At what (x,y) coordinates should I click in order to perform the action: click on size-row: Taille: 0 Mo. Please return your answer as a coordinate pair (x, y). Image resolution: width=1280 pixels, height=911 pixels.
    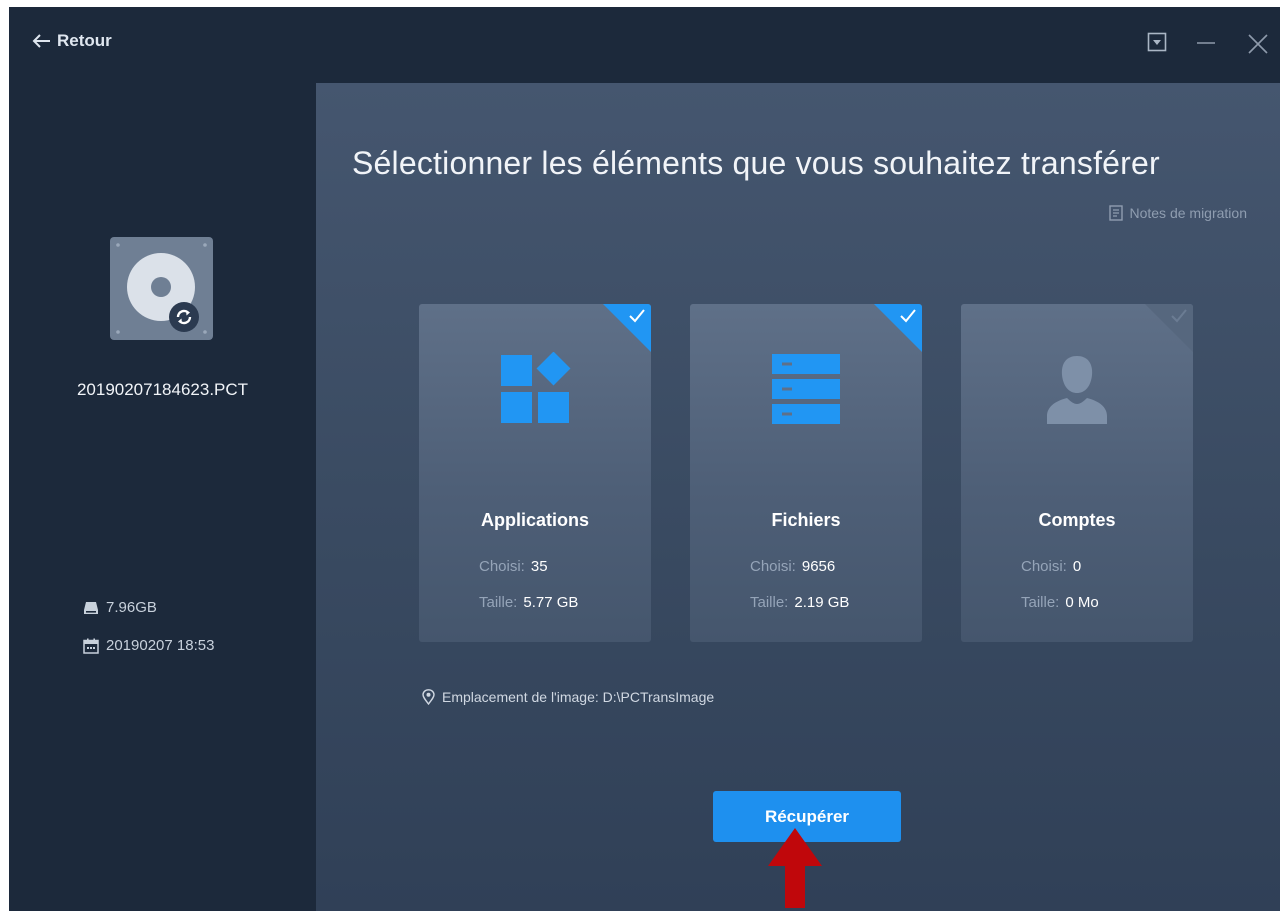
    Looking at the image, I should click on (1060, 602).